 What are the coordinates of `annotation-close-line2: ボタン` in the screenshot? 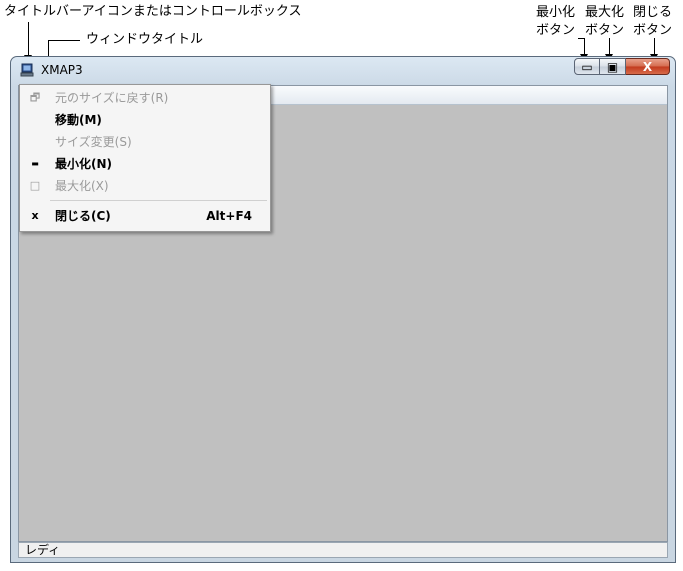 It's located at (653, 30).